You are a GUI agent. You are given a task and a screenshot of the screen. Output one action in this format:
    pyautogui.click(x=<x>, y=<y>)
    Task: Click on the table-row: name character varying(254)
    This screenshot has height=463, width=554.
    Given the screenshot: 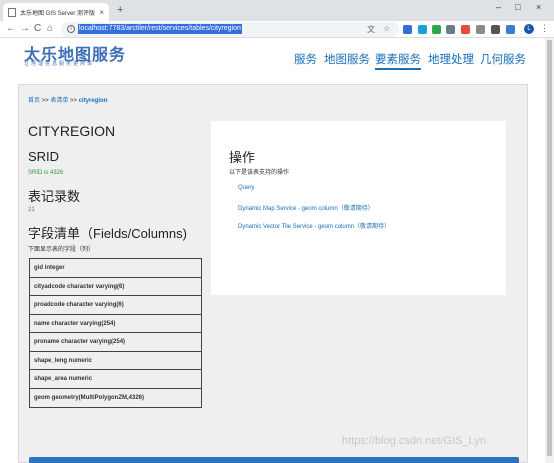 What is the action you would take?
    pyautogui.click(x=115, y=324)
    